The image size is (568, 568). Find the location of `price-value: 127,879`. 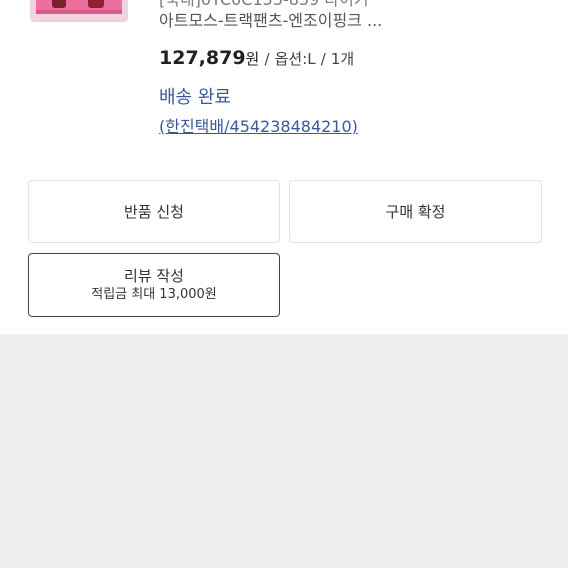

price-value: 127,879 is located at coordinates (202, 58).